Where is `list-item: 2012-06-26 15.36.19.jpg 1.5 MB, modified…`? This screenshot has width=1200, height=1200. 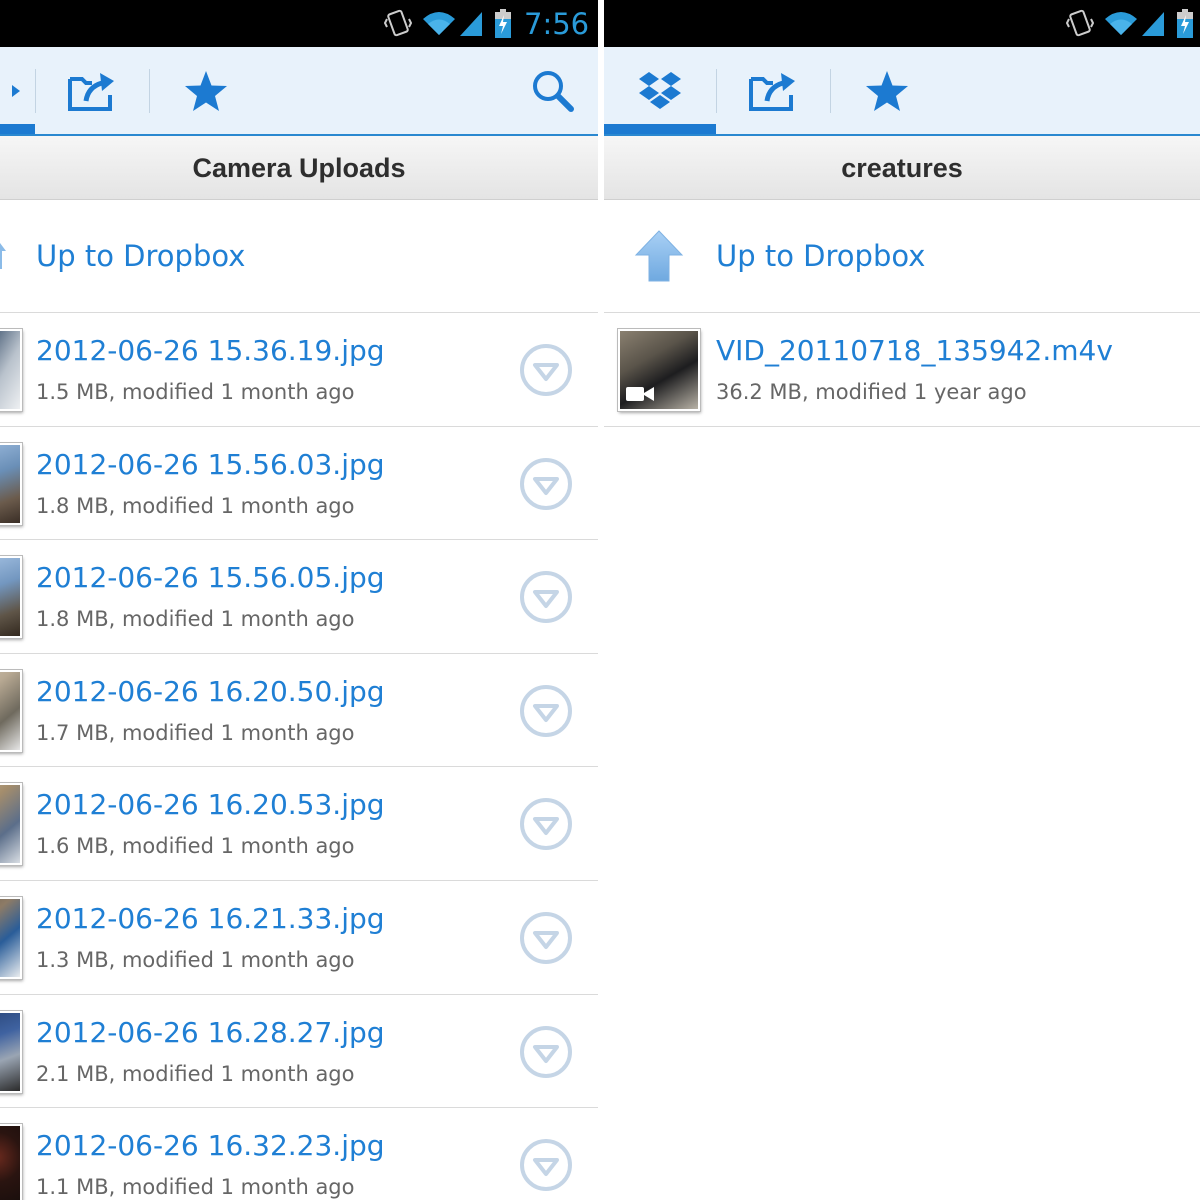
list-item: 2012-06-26 15.36.19.jpg 1.5 MB, modified… is located at coordinates (299, 370).